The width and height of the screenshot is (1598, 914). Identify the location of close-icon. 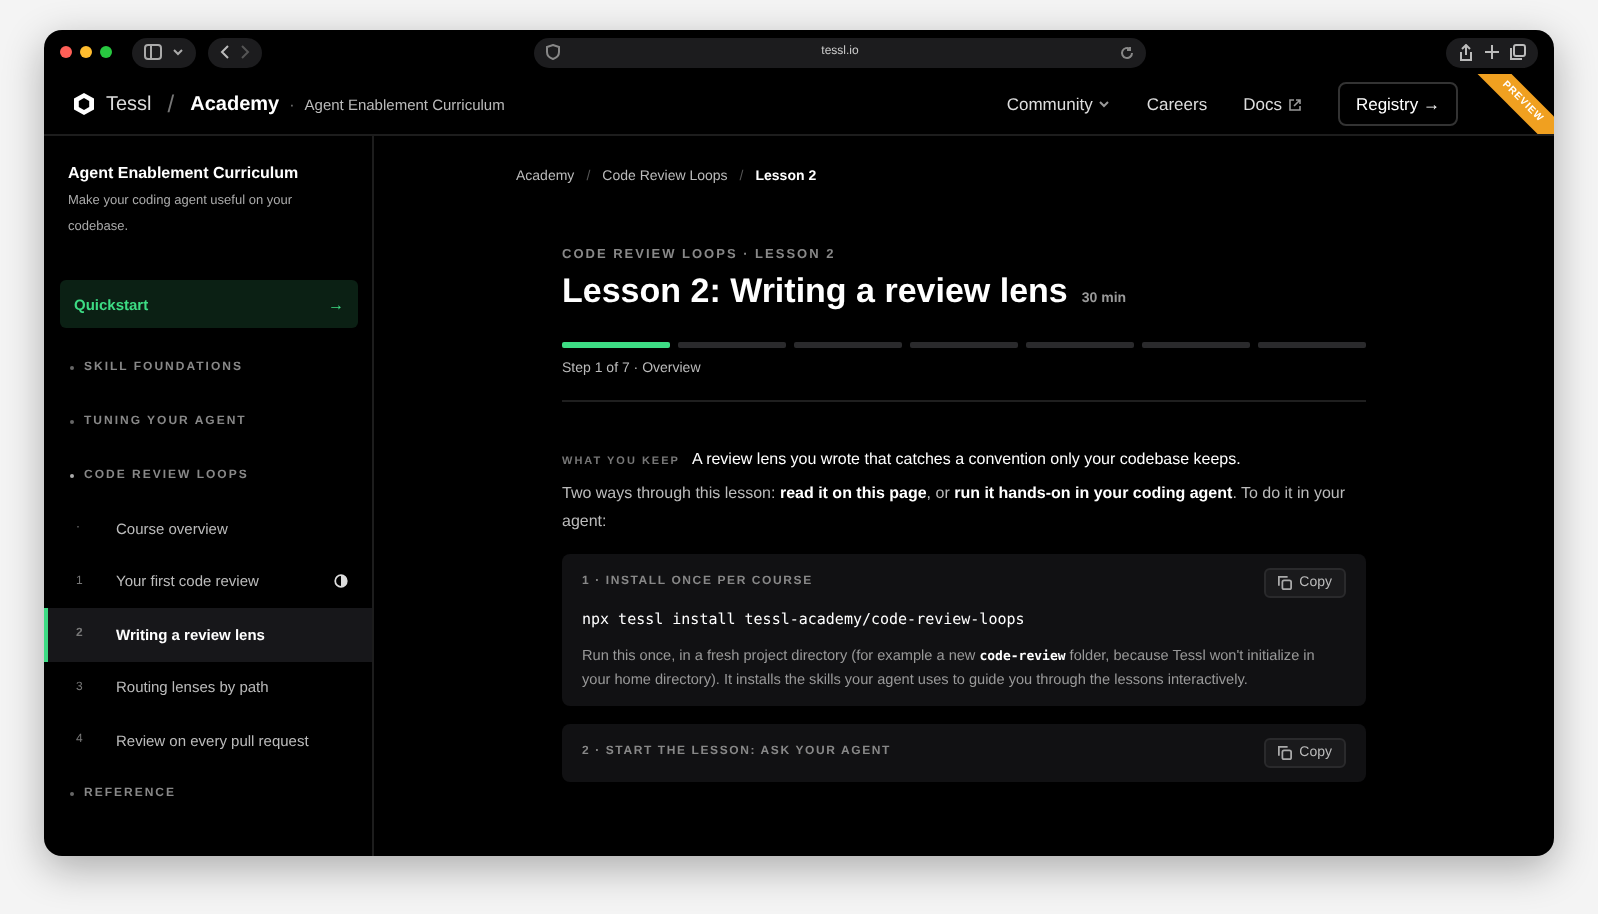
(66, 52).